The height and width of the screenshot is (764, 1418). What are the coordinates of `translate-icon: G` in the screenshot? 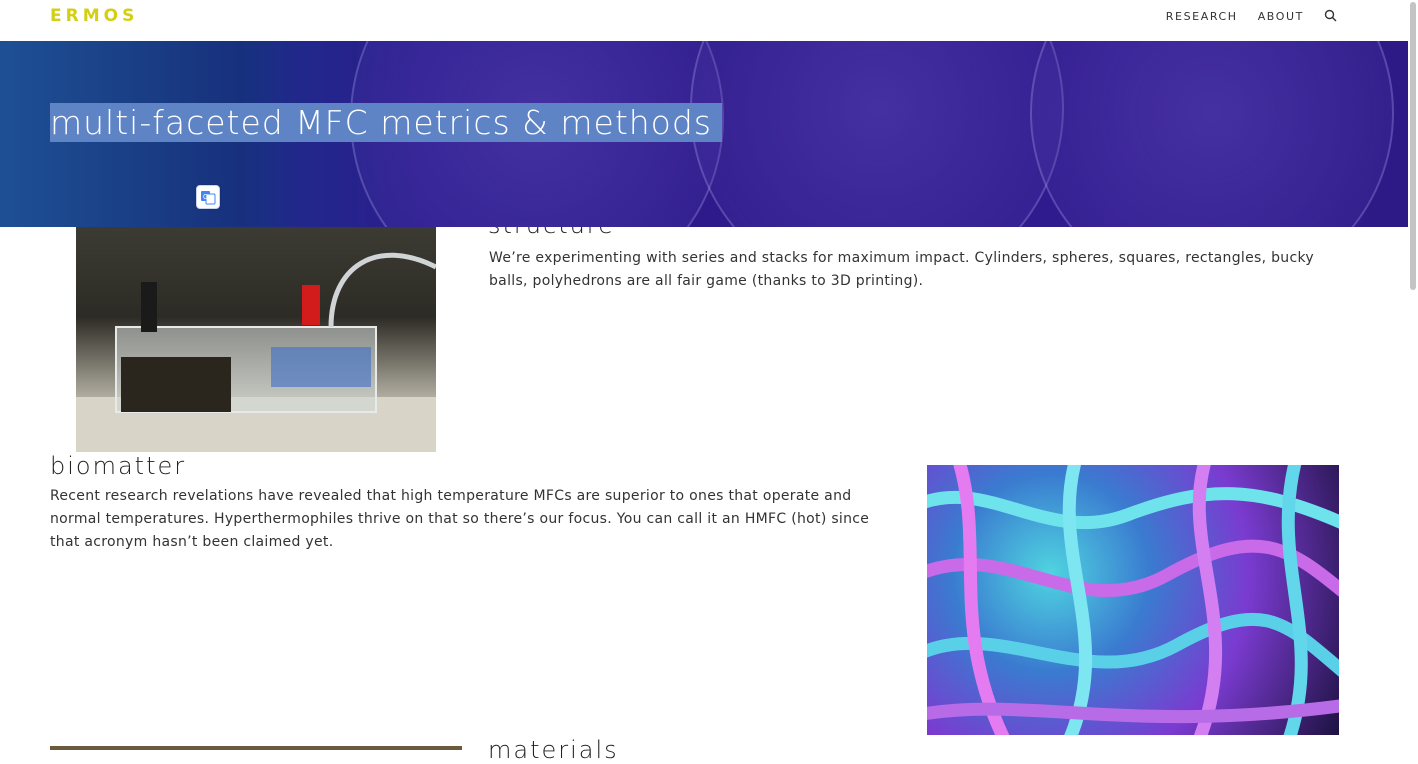 It's located at (208, 197).